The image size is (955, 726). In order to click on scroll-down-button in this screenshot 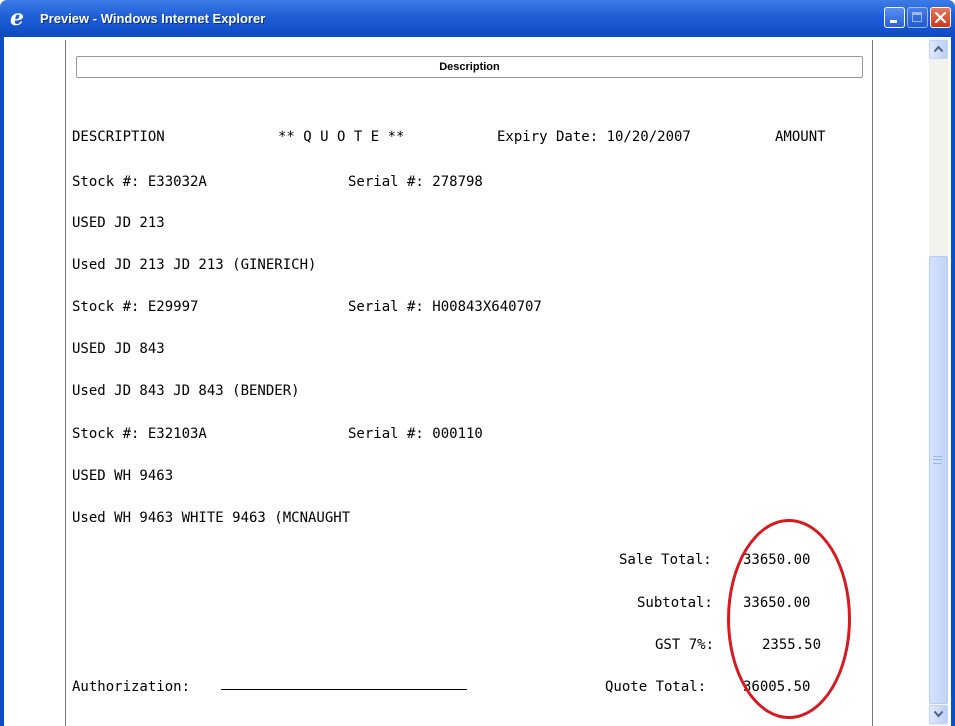, I will do `click(938, 714)`.